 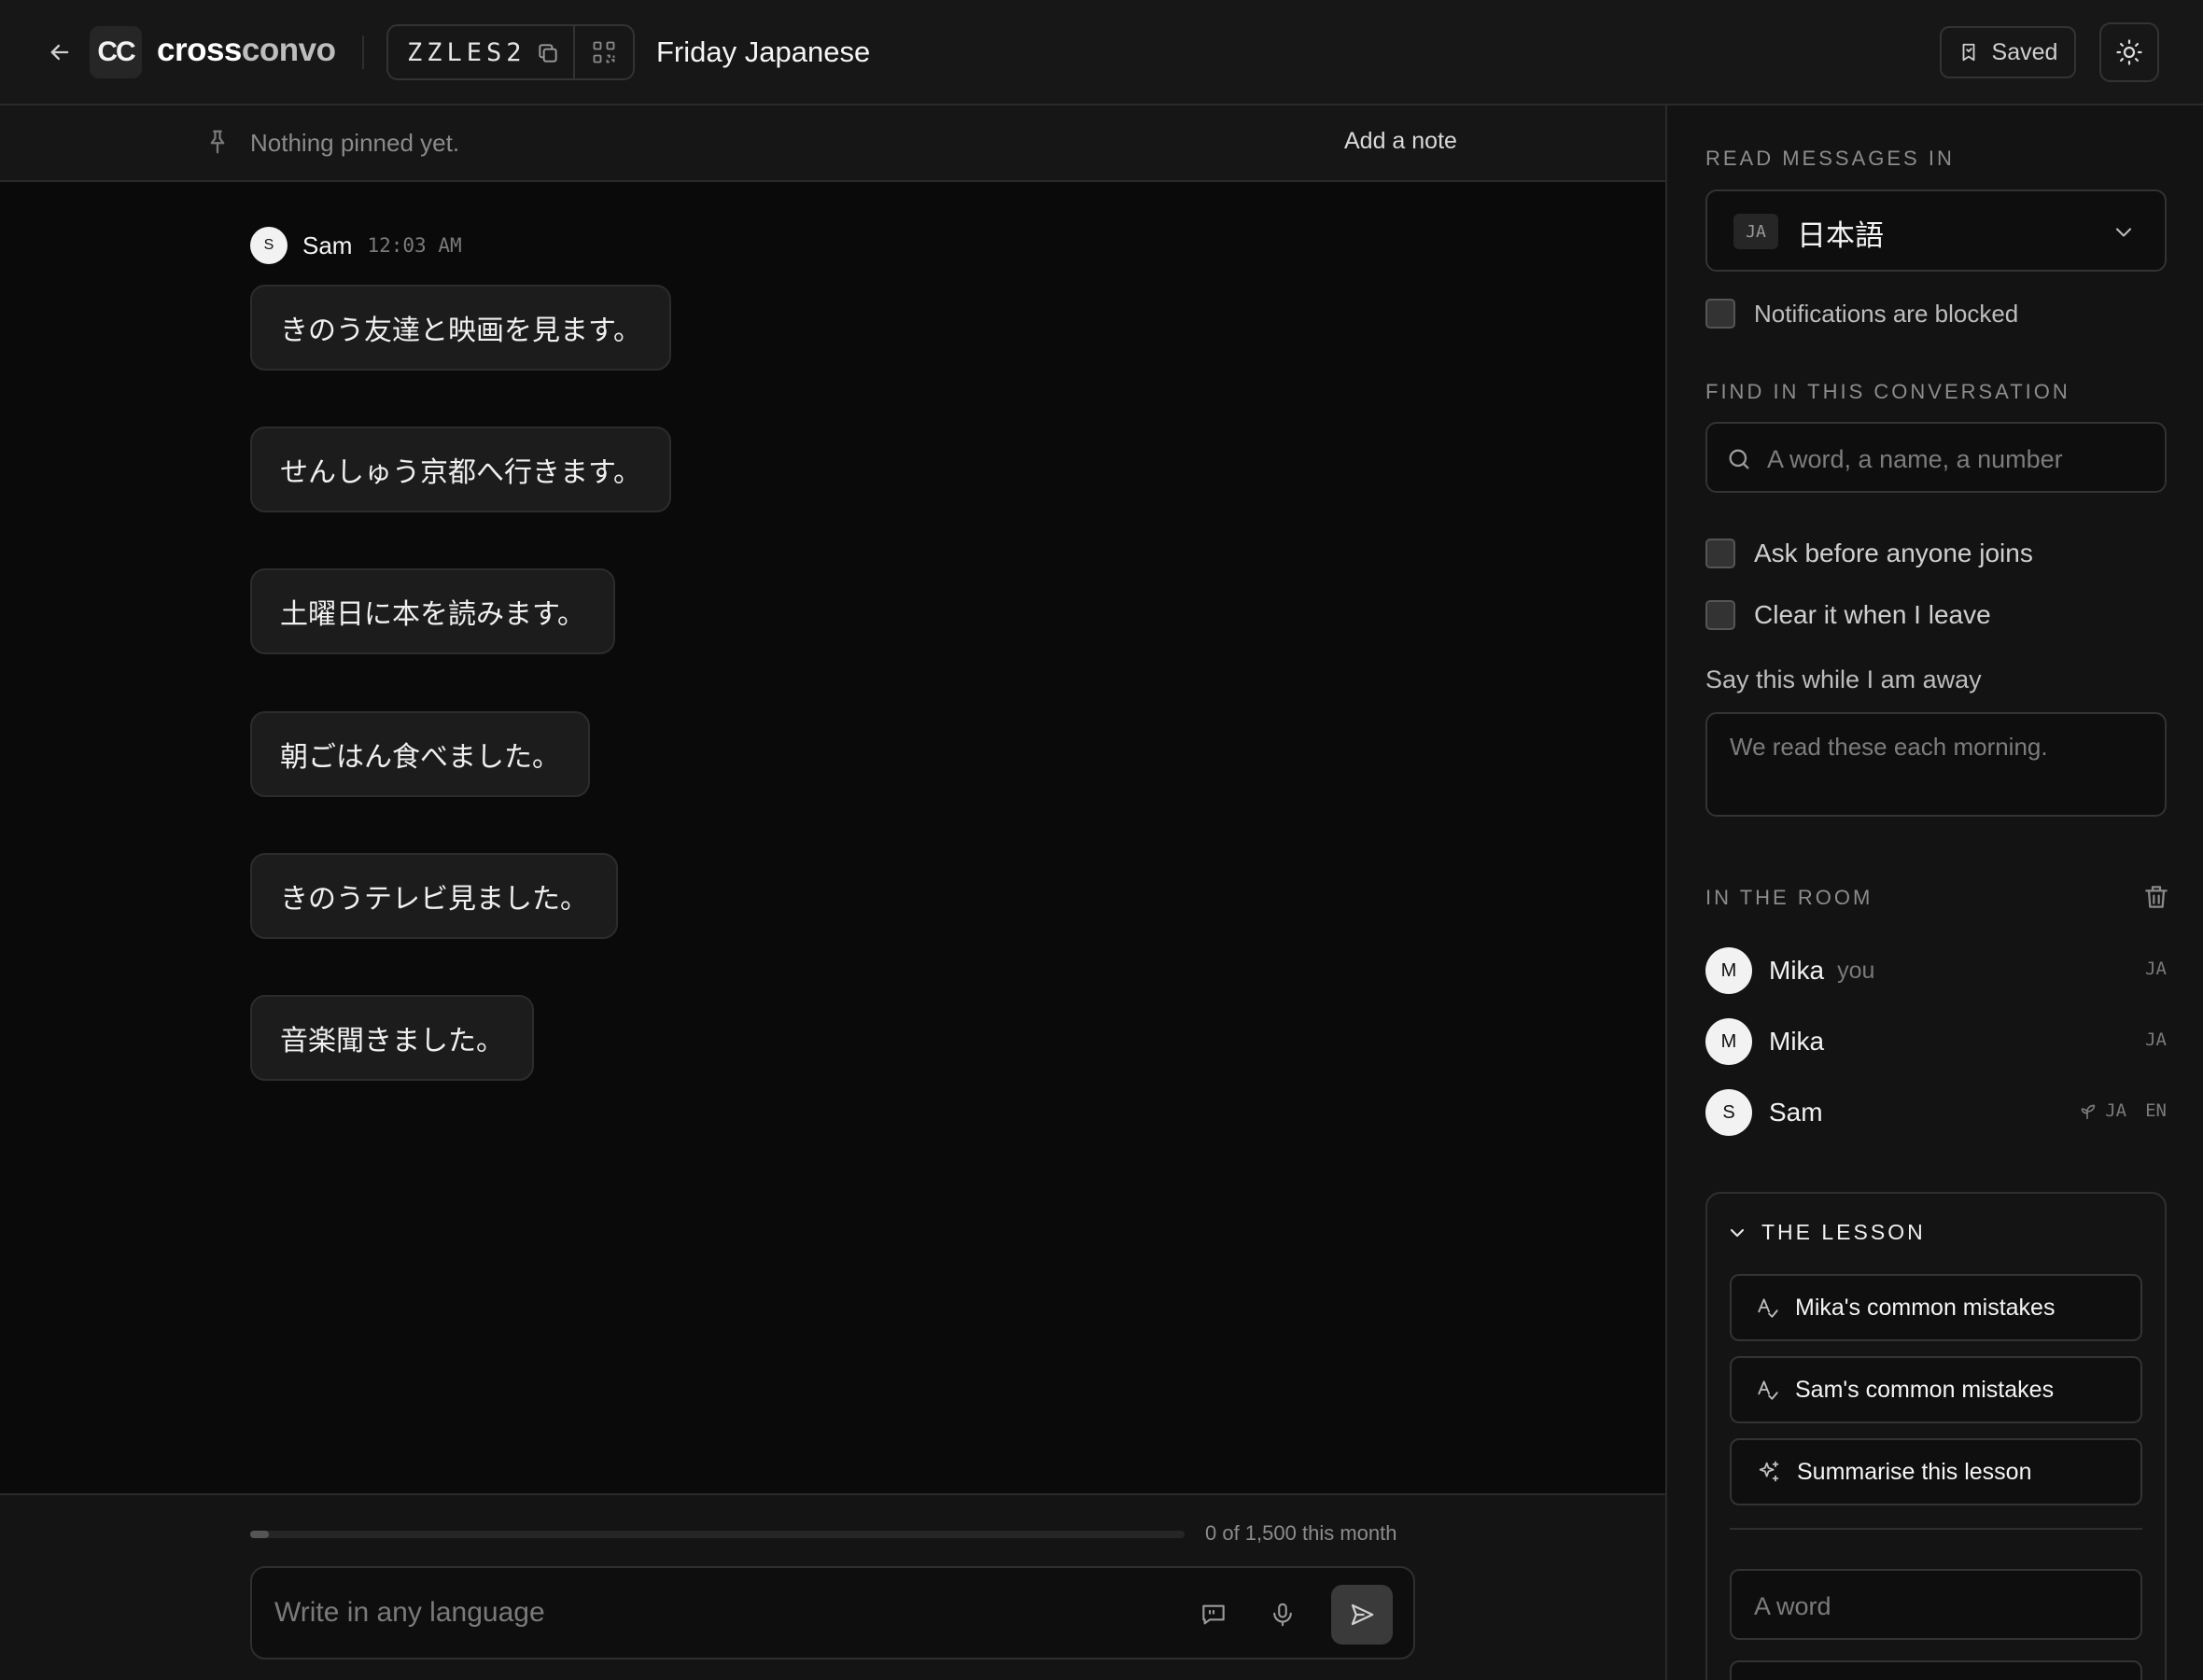 I want to click on pin-icon, so click(x=218, y=143).